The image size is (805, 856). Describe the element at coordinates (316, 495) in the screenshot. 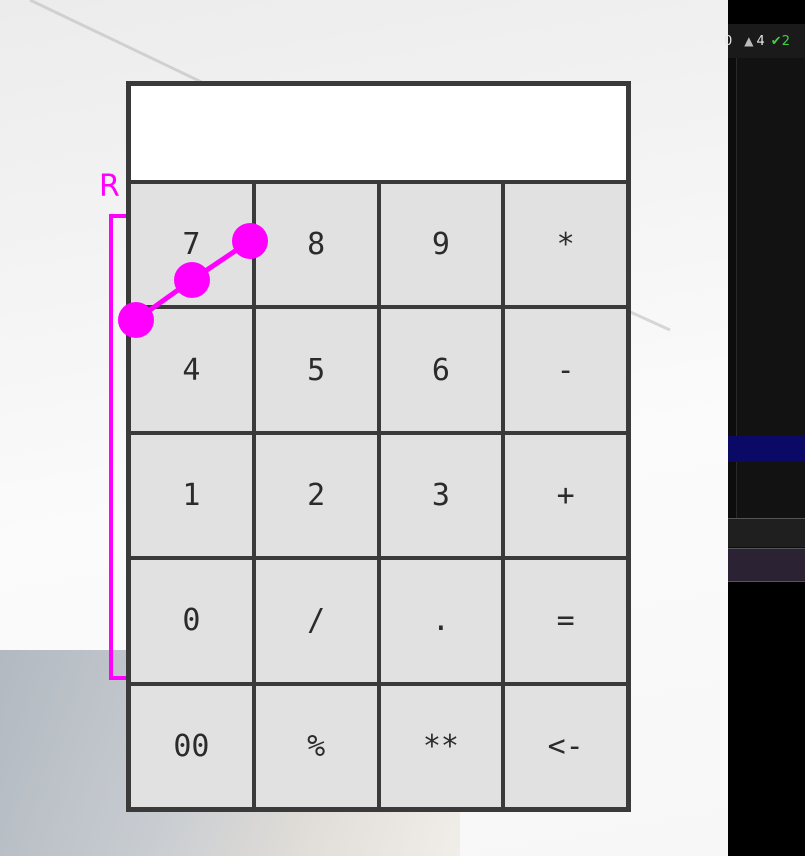

I see `key-2-button: 2` at that location.